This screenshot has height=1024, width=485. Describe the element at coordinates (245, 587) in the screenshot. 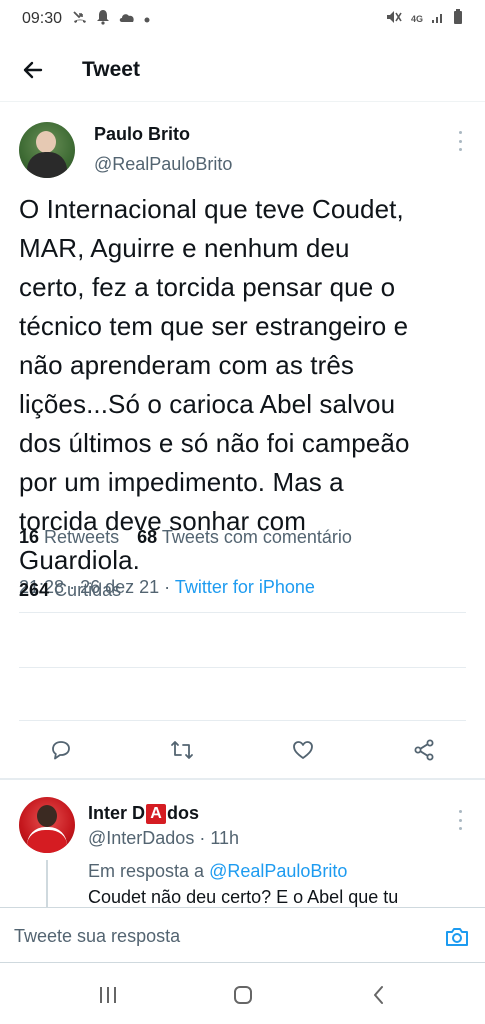

I see `tweet-source-link: Twitter for iPhone` at that location.